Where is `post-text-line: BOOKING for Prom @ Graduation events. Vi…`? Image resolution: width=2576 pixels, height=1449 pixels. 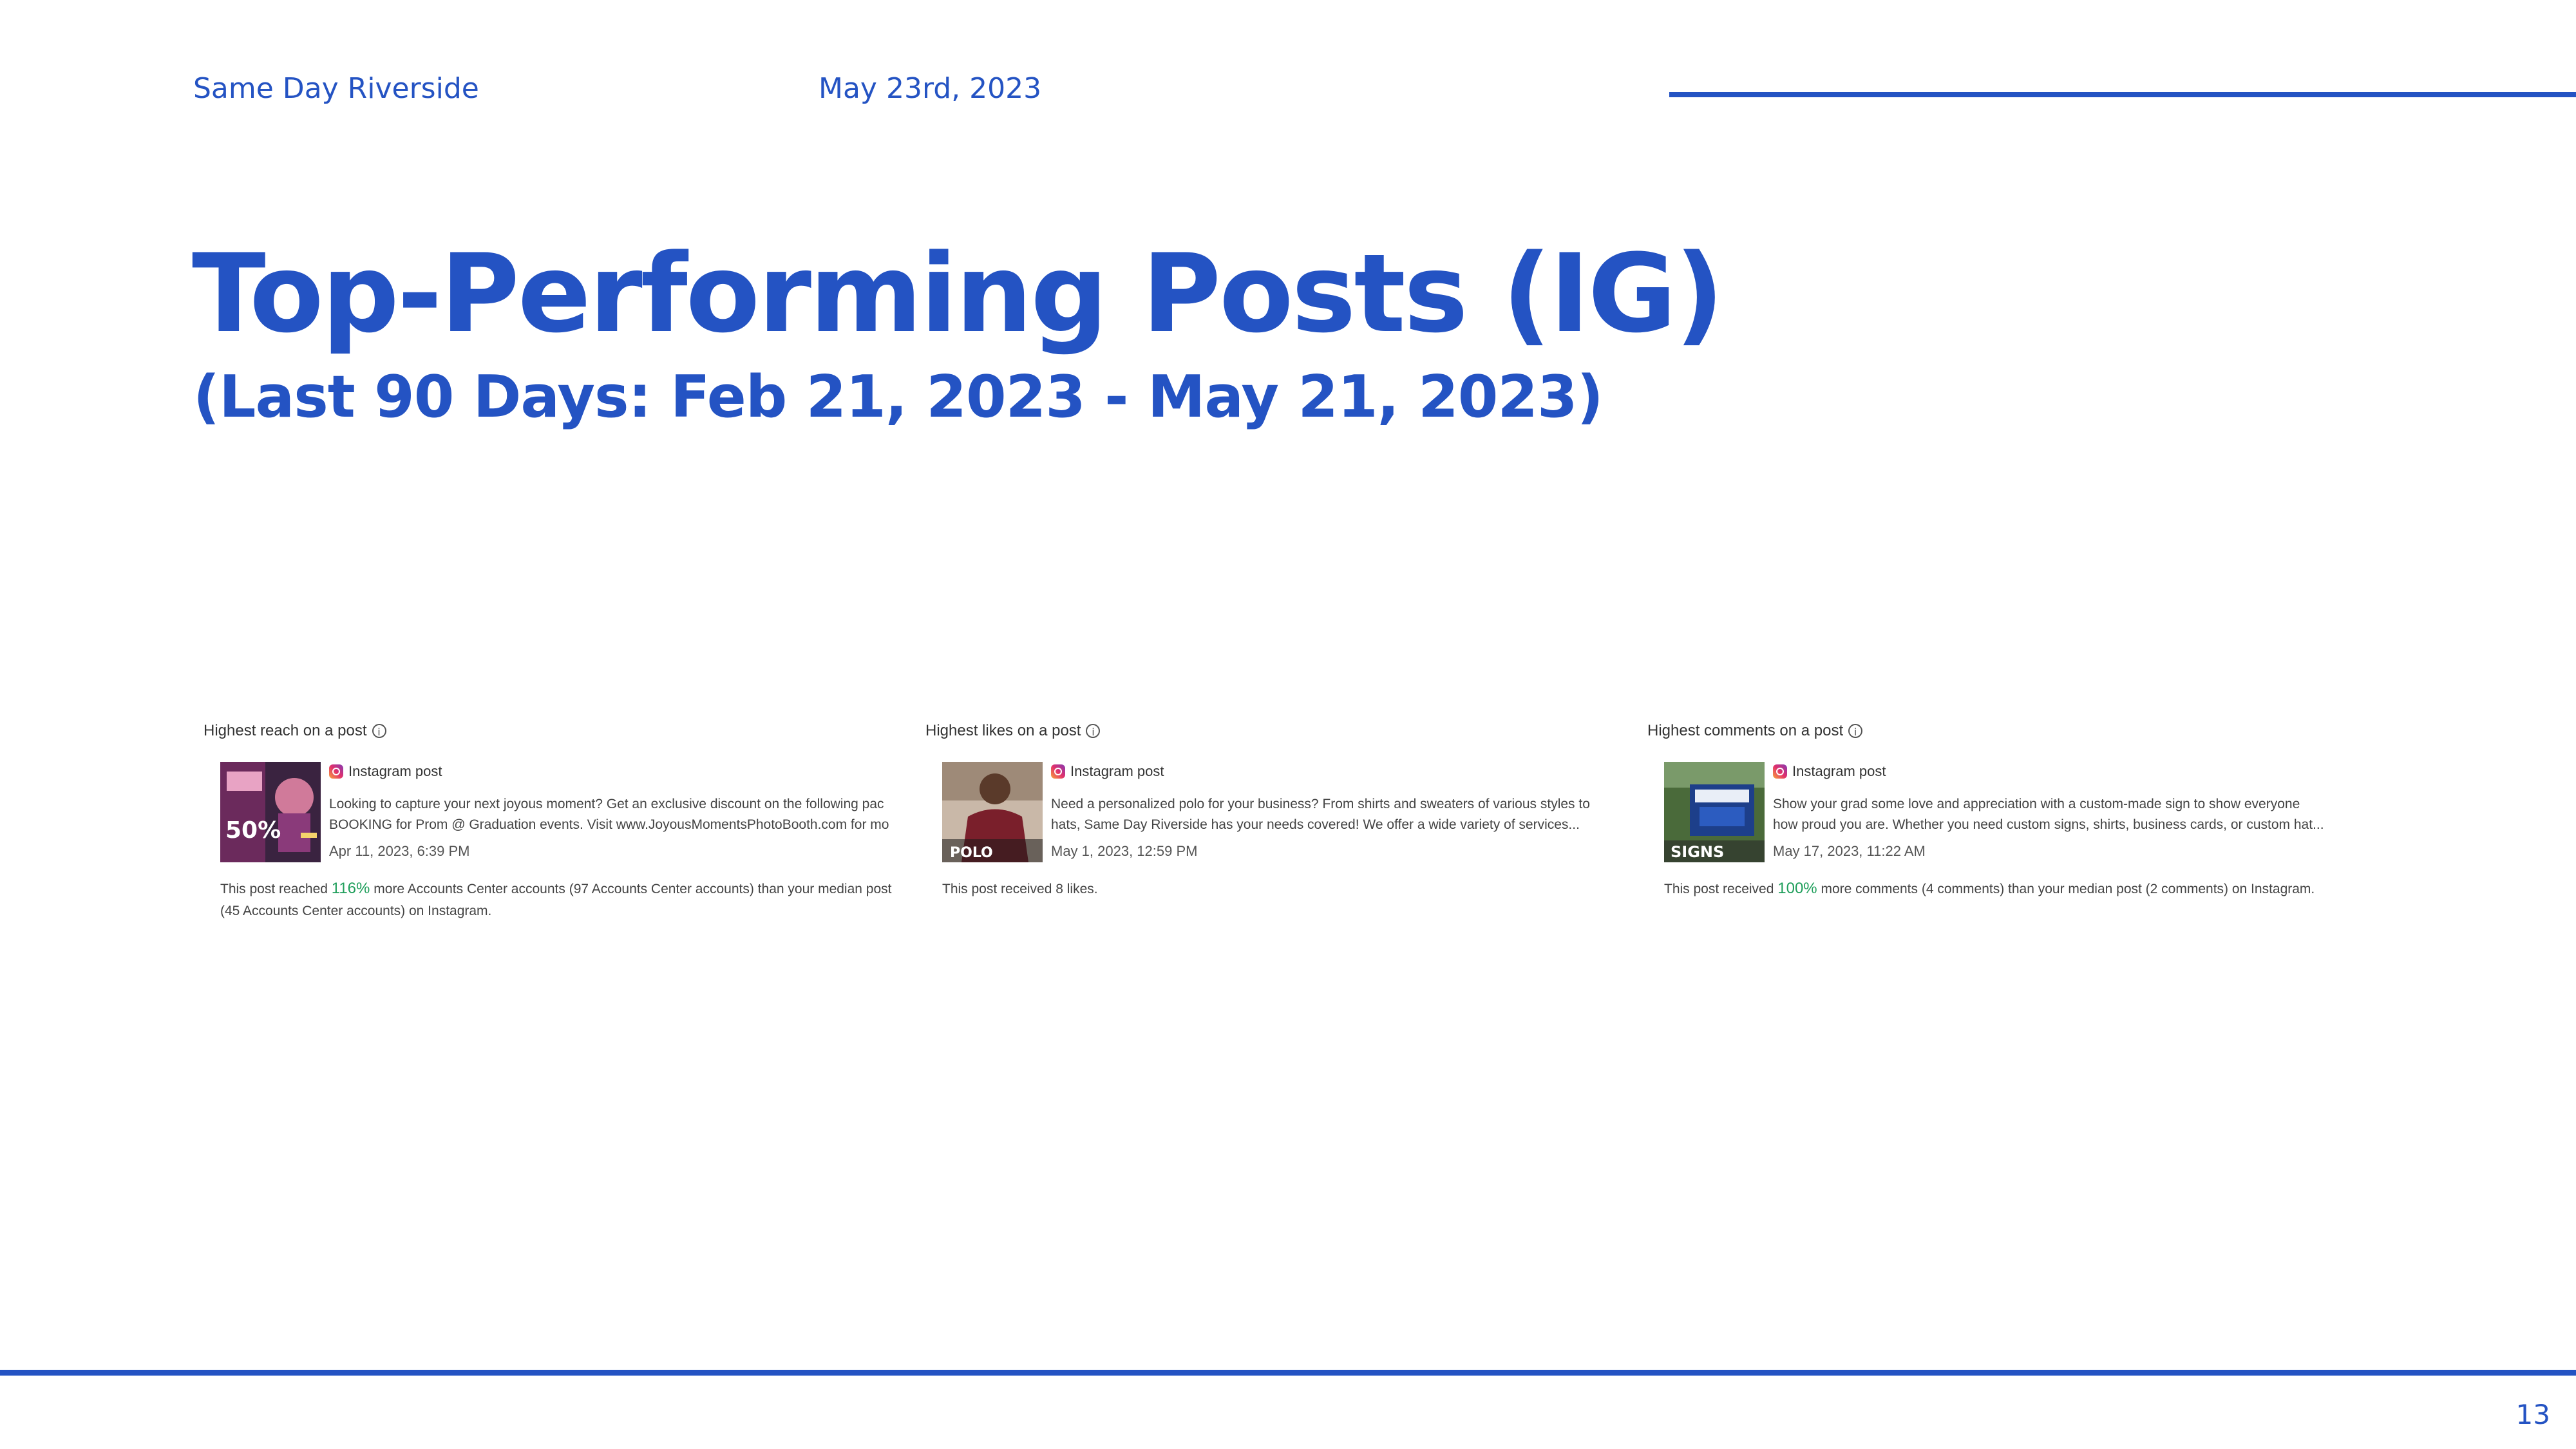 post-text-line: BOOKING for Prom @ Graduation events. Vi… is located at coordinates (609, 824).